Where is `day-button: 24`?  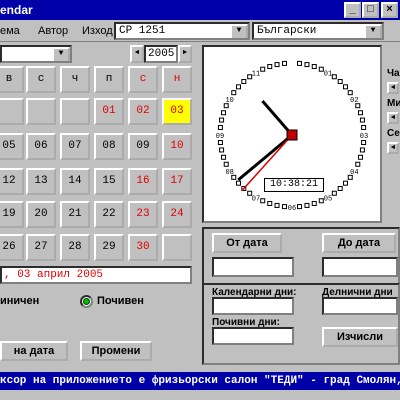 day-button: 24 is located at coordinates (177, 214).